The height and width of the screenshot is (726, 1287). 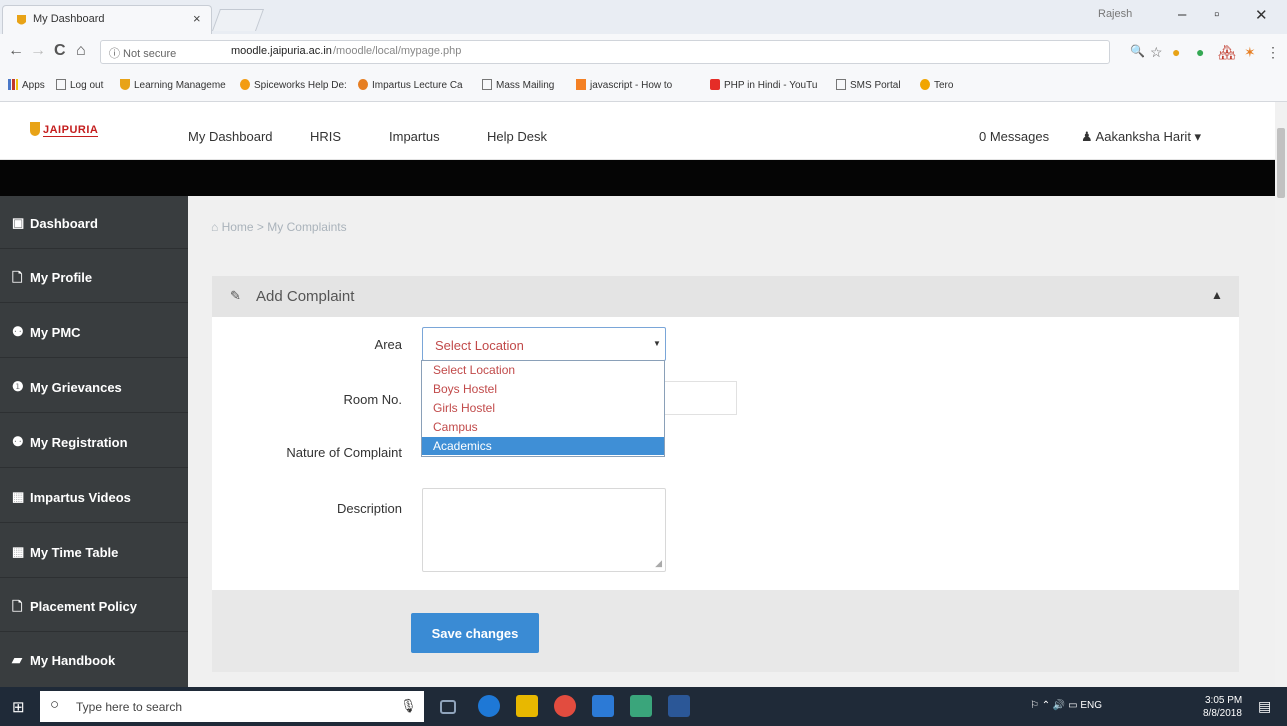 I want to click on sidebar-item-placement-policy: 🗋 Placement Policy, so click(x=94, y=605).